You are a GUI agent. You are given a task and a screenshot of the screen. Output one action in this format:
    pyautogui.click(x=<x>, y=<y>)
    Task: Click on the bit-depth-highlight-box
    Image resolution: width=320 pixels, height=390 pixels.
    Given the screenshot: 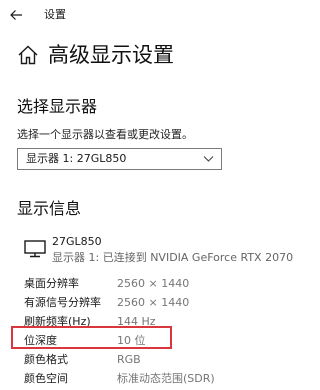 What is the action you would take?
    pyautogui.click(x=91, y=337)
    